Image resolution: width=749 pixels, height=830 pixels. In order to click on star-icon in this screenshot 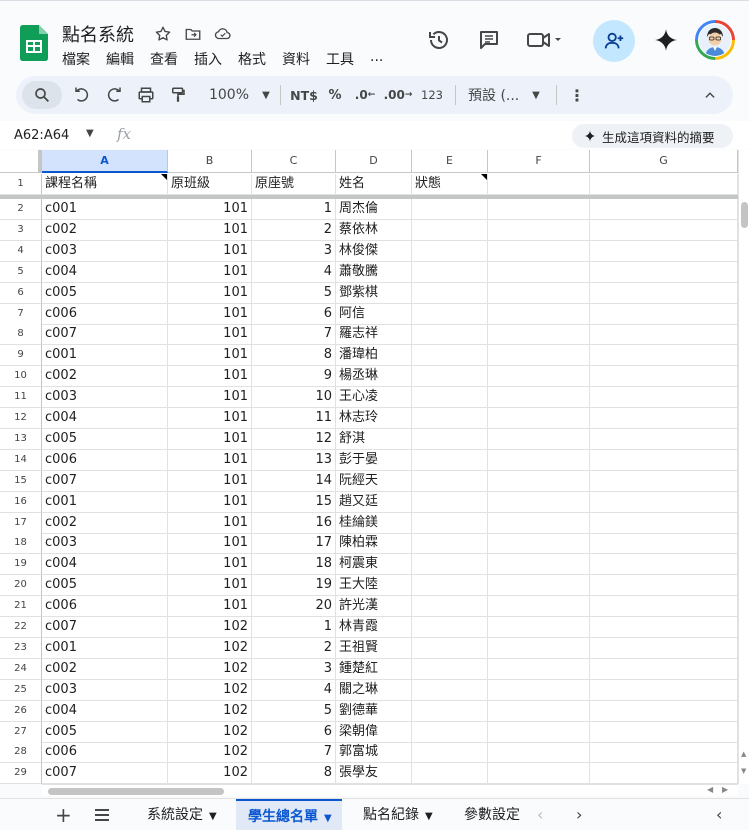, I will do `click(163, 34)`.